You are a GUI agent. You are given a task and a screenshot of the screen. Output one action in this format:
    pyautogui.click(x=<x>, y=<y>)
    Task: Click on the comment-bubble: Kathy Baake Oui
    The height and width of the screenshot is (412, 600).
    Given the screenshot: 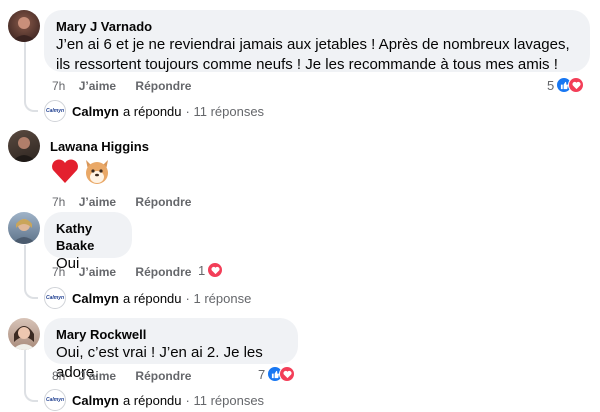 What is the action you would take?
    pyautogui.click(x=88, y=242)
    